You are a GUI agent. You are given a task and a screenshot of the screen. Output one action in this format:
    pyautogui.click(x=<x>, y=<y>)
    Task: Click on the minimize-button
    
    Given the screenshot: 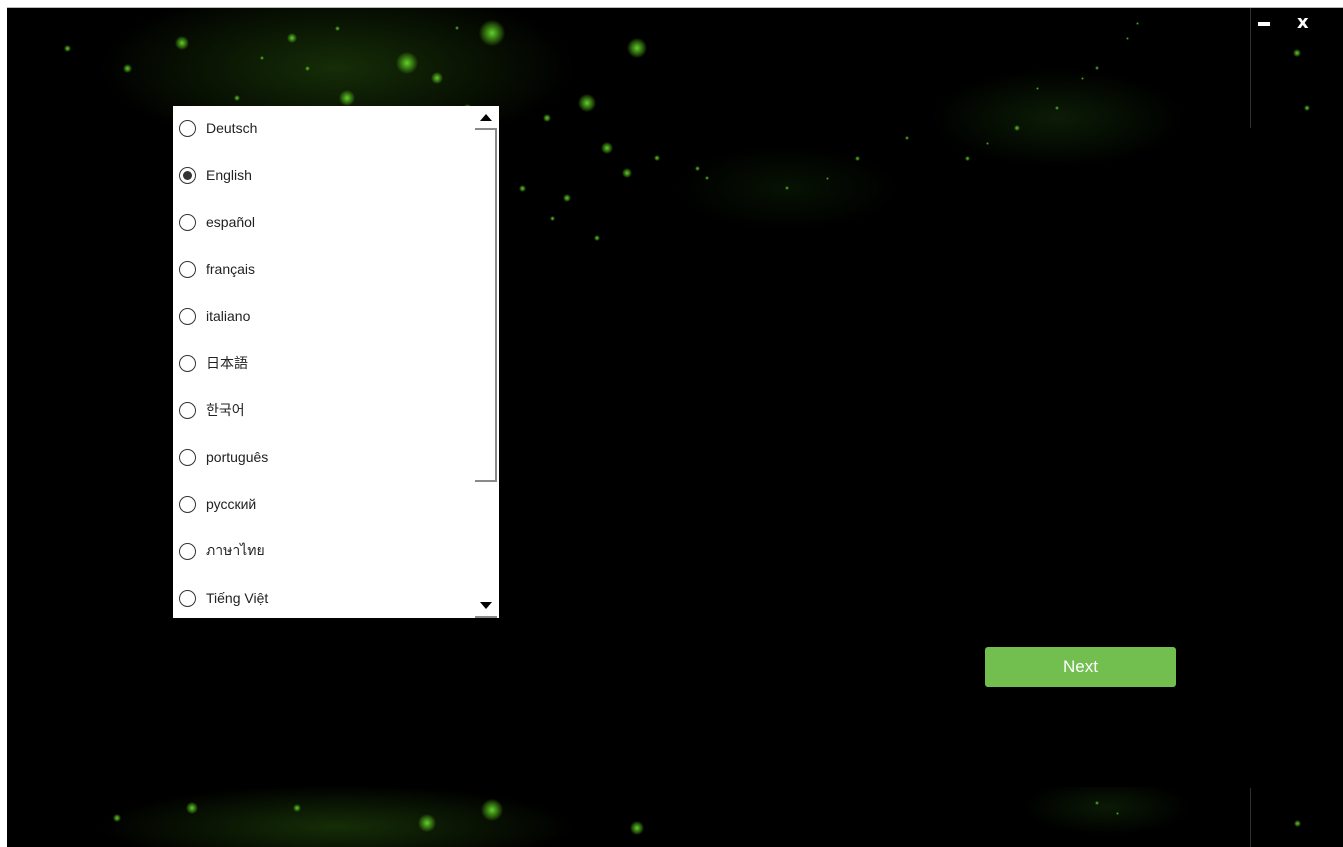 What is the action you would take?
    pyautogui.click(x=1264, y=23)
    